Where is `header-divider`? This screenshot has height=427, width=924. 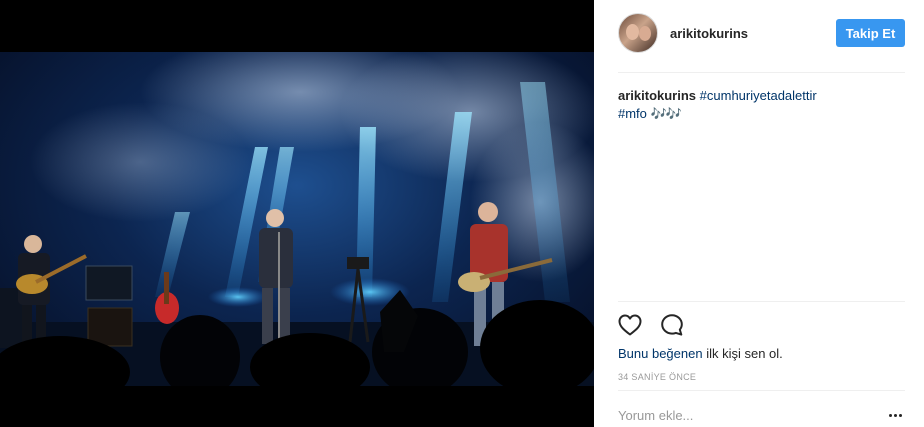
header-divider is located at coordinates (761, 72).